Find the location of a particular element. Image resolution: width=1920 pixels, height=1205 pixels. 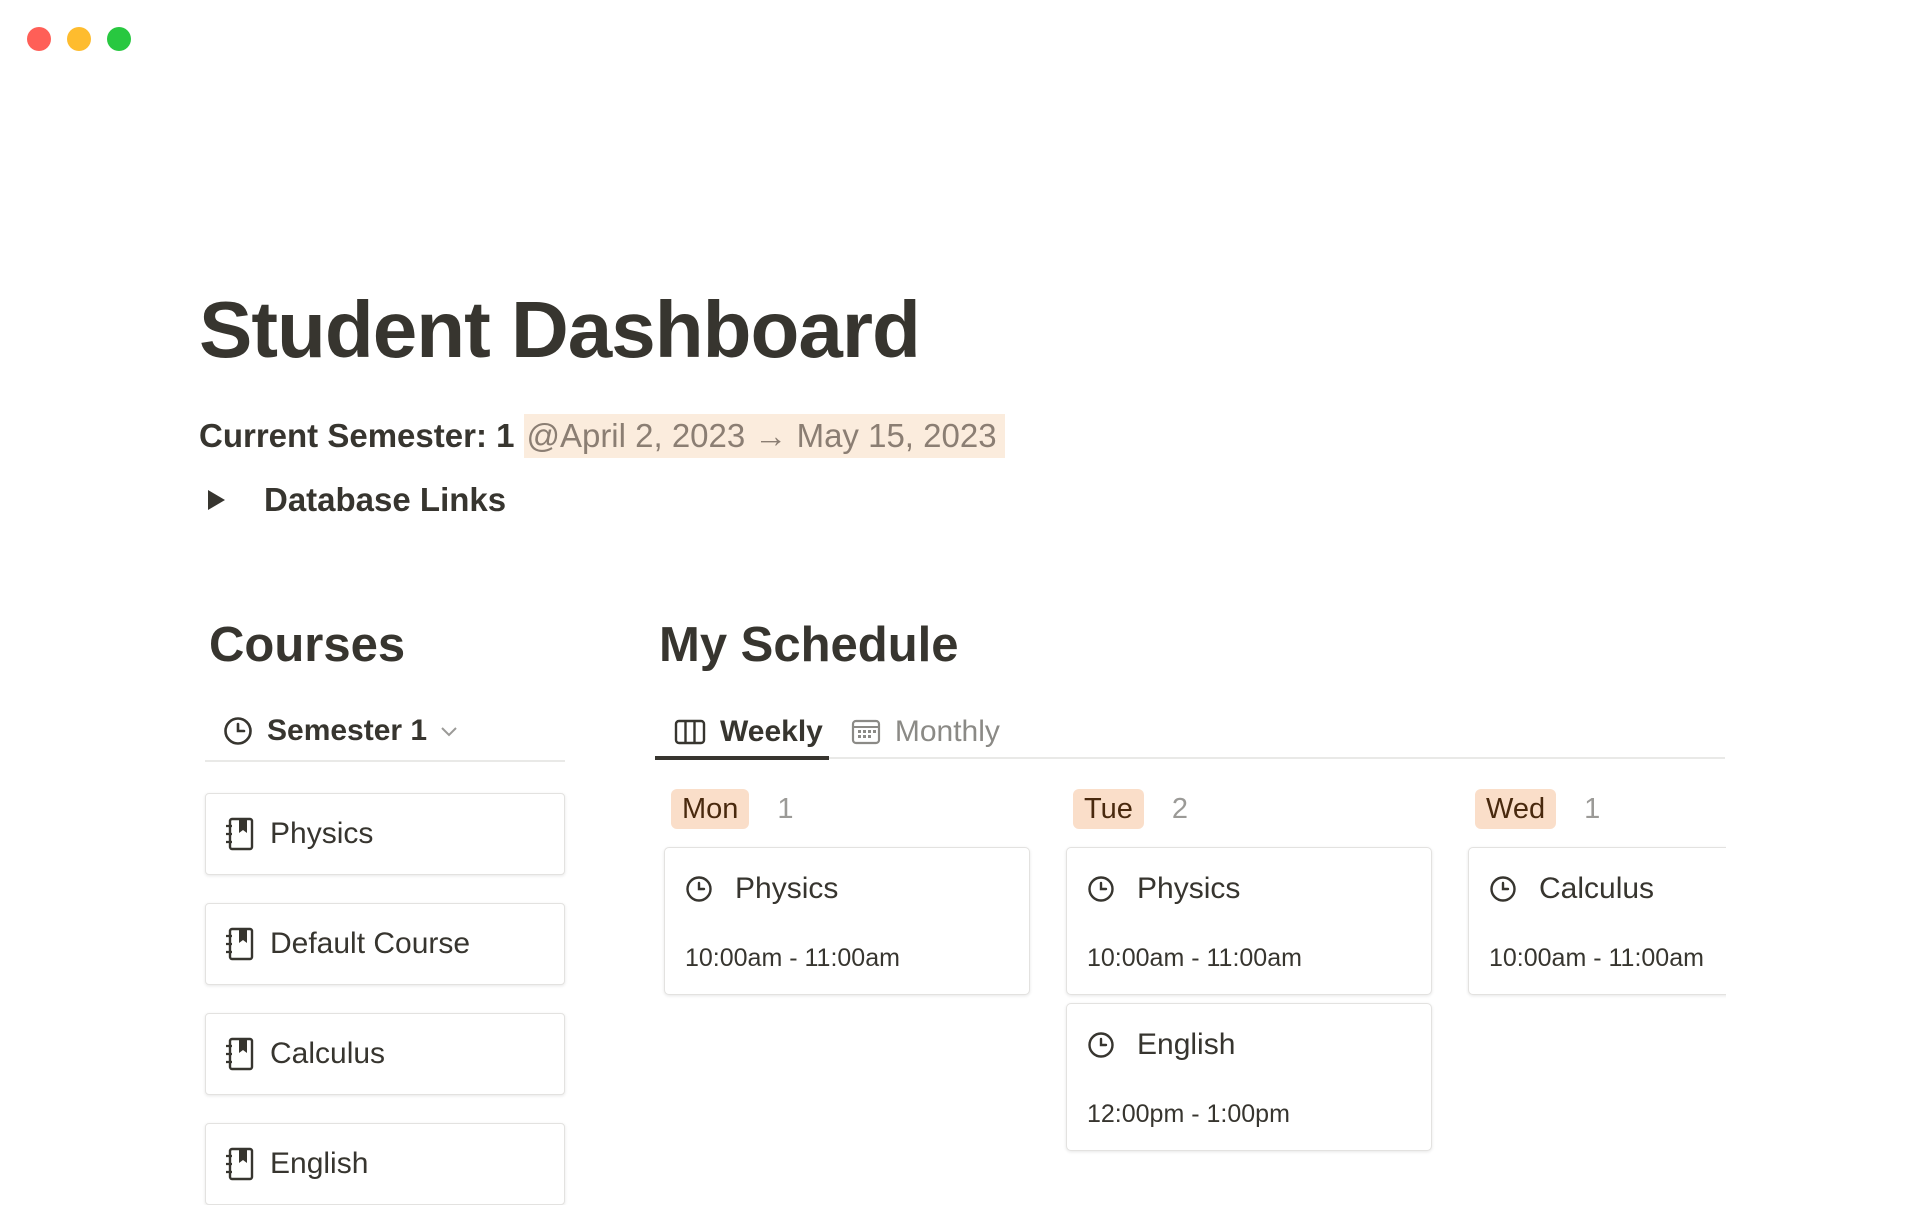

courses-view-label: Semester 1 is located at coordinates (347, 730).